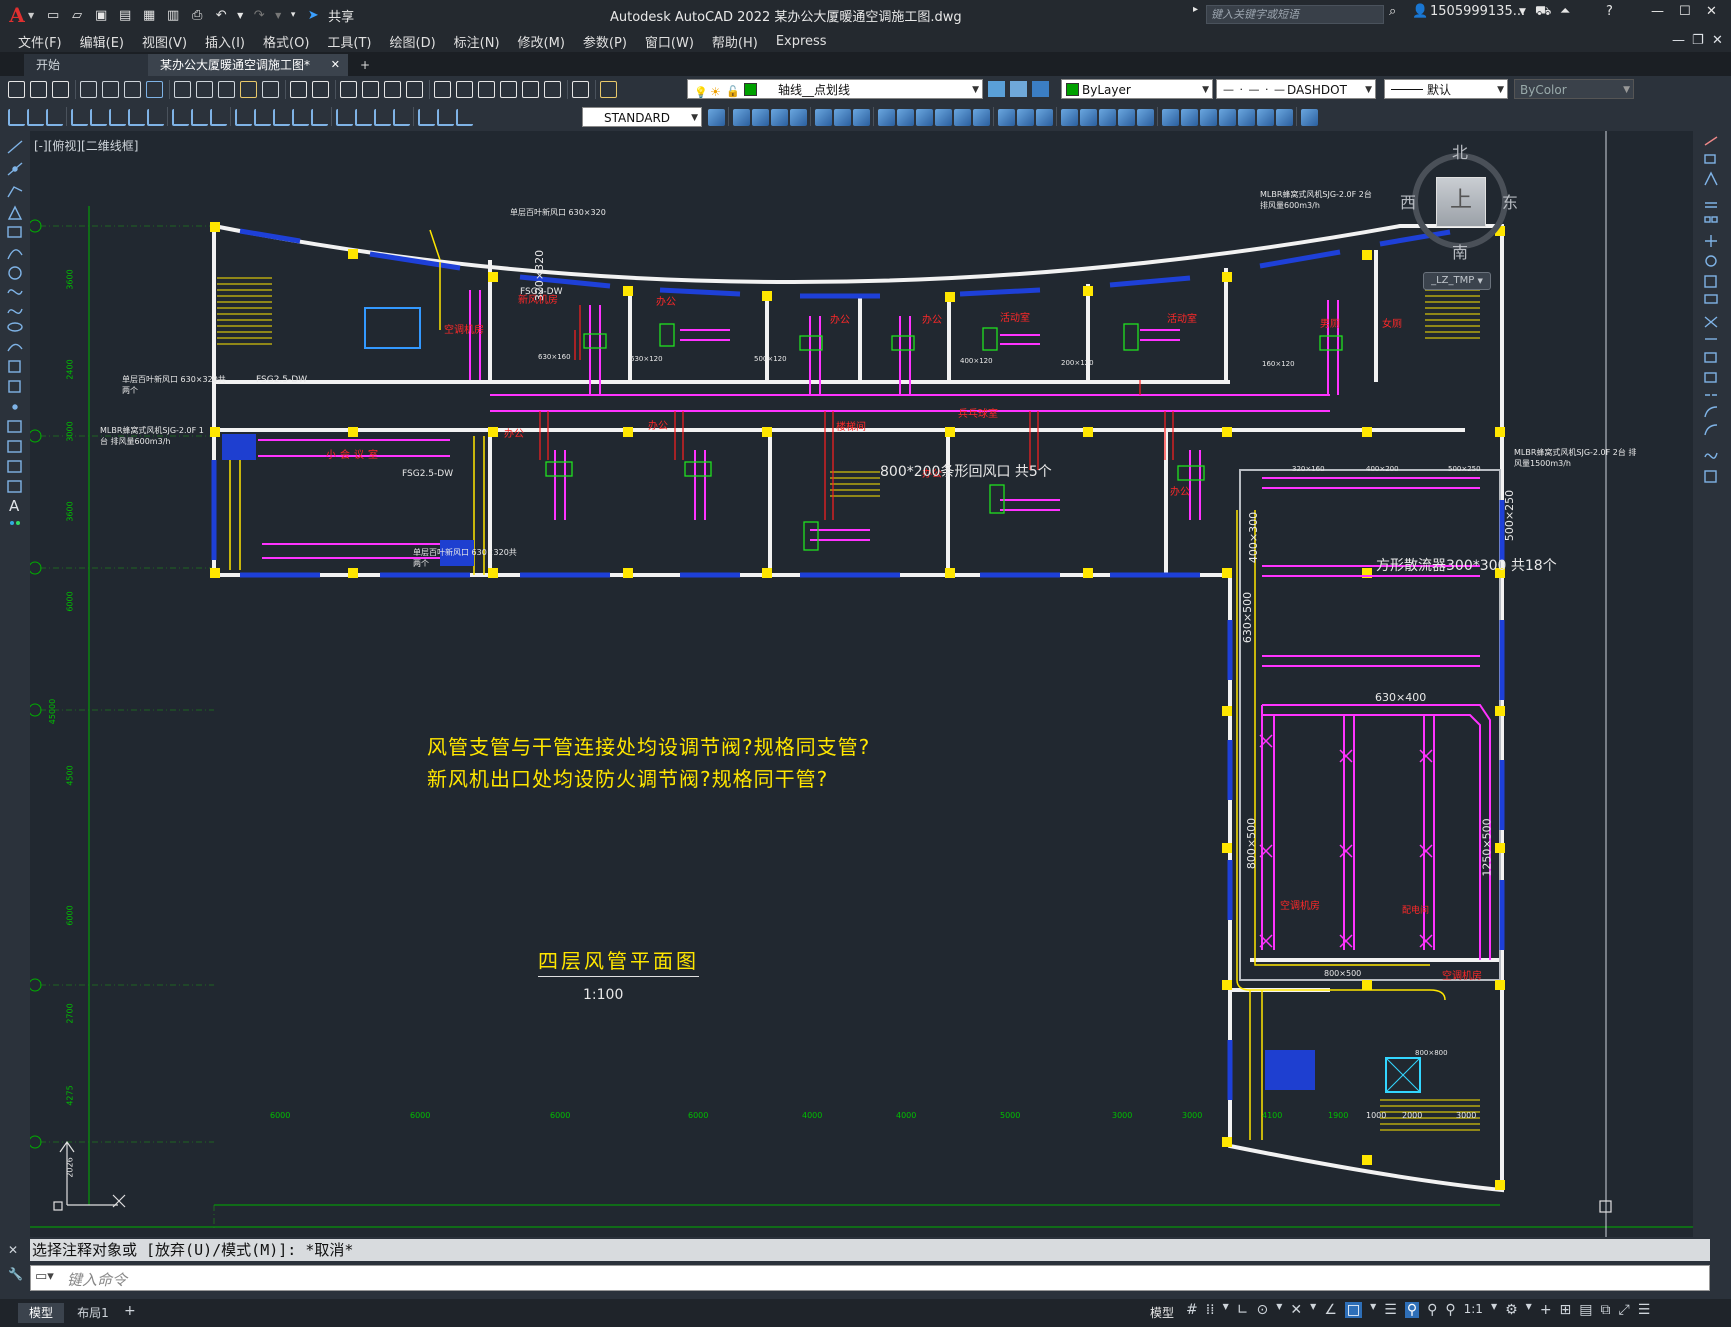 The width and height of the screenshot is (1731, 1327). I want to click on torus-icon, so click(1284, 117).